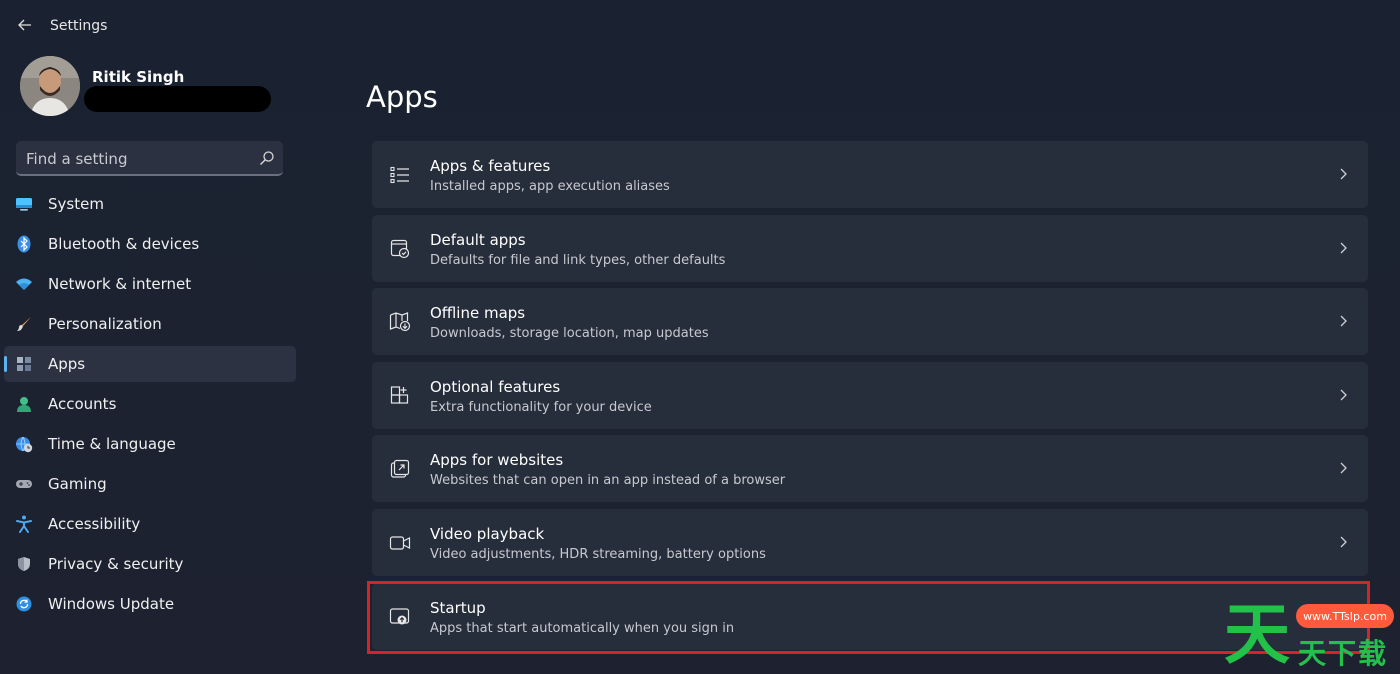 This screenshot has width=1400, height=674. What do you see at coordinates (138, 77) in the screenshot?
I see `user-name: Ritik Singh` at bounding box center [138, 77].